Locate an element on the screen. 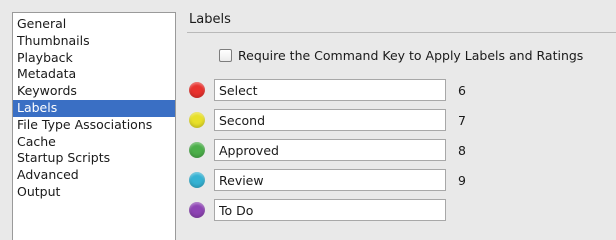  section-divider is located at coordinates (401, 32).